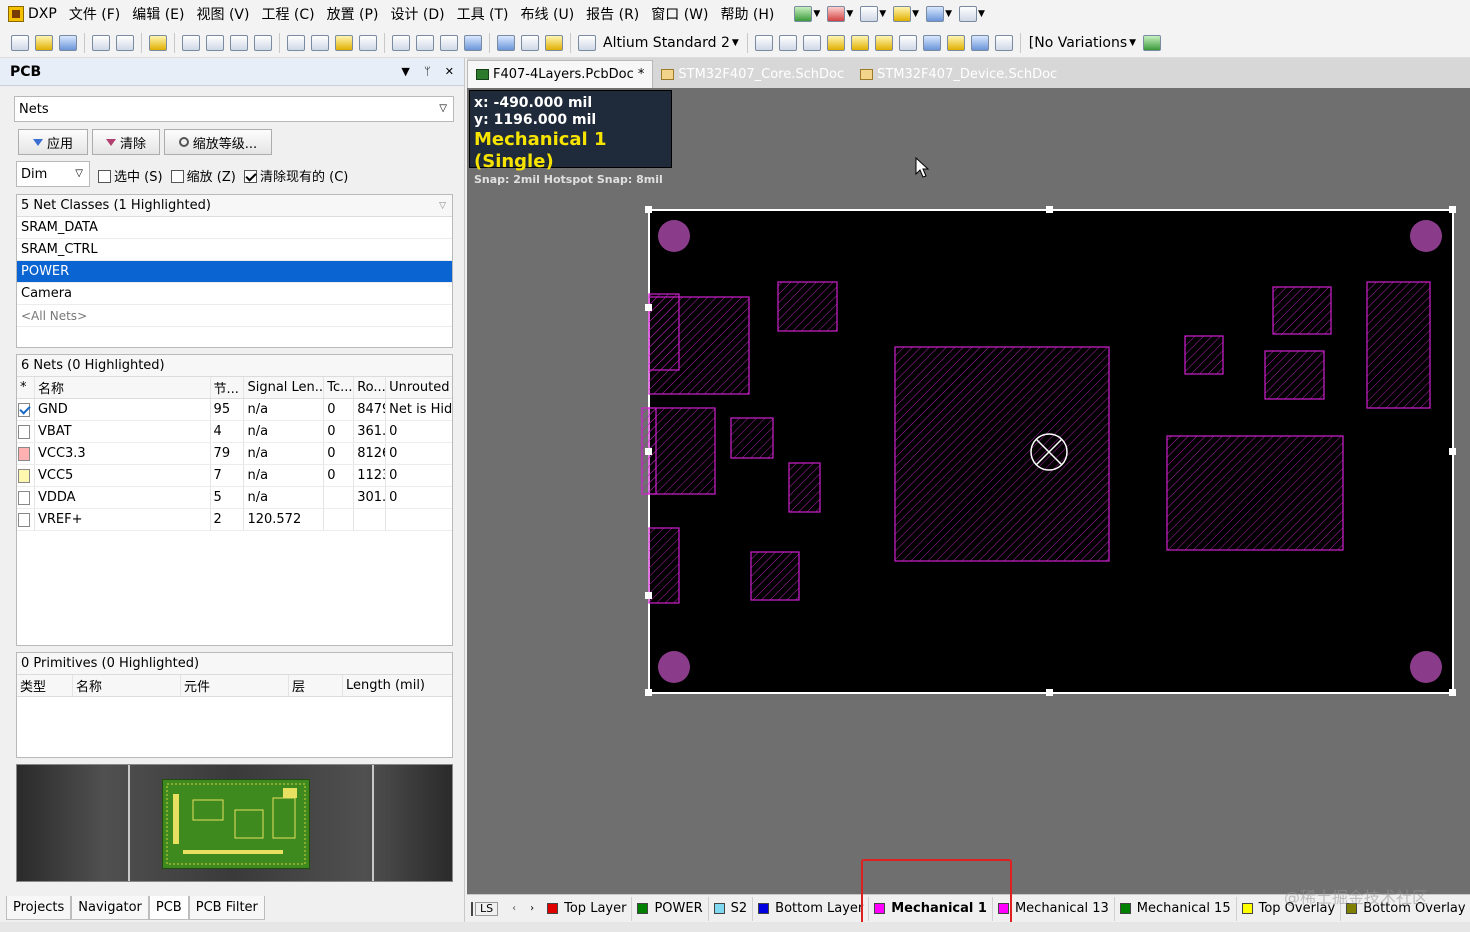 The width and height of the screenshot is (1470, 932). I want to click on col-type: 类型, so click(45, 685).